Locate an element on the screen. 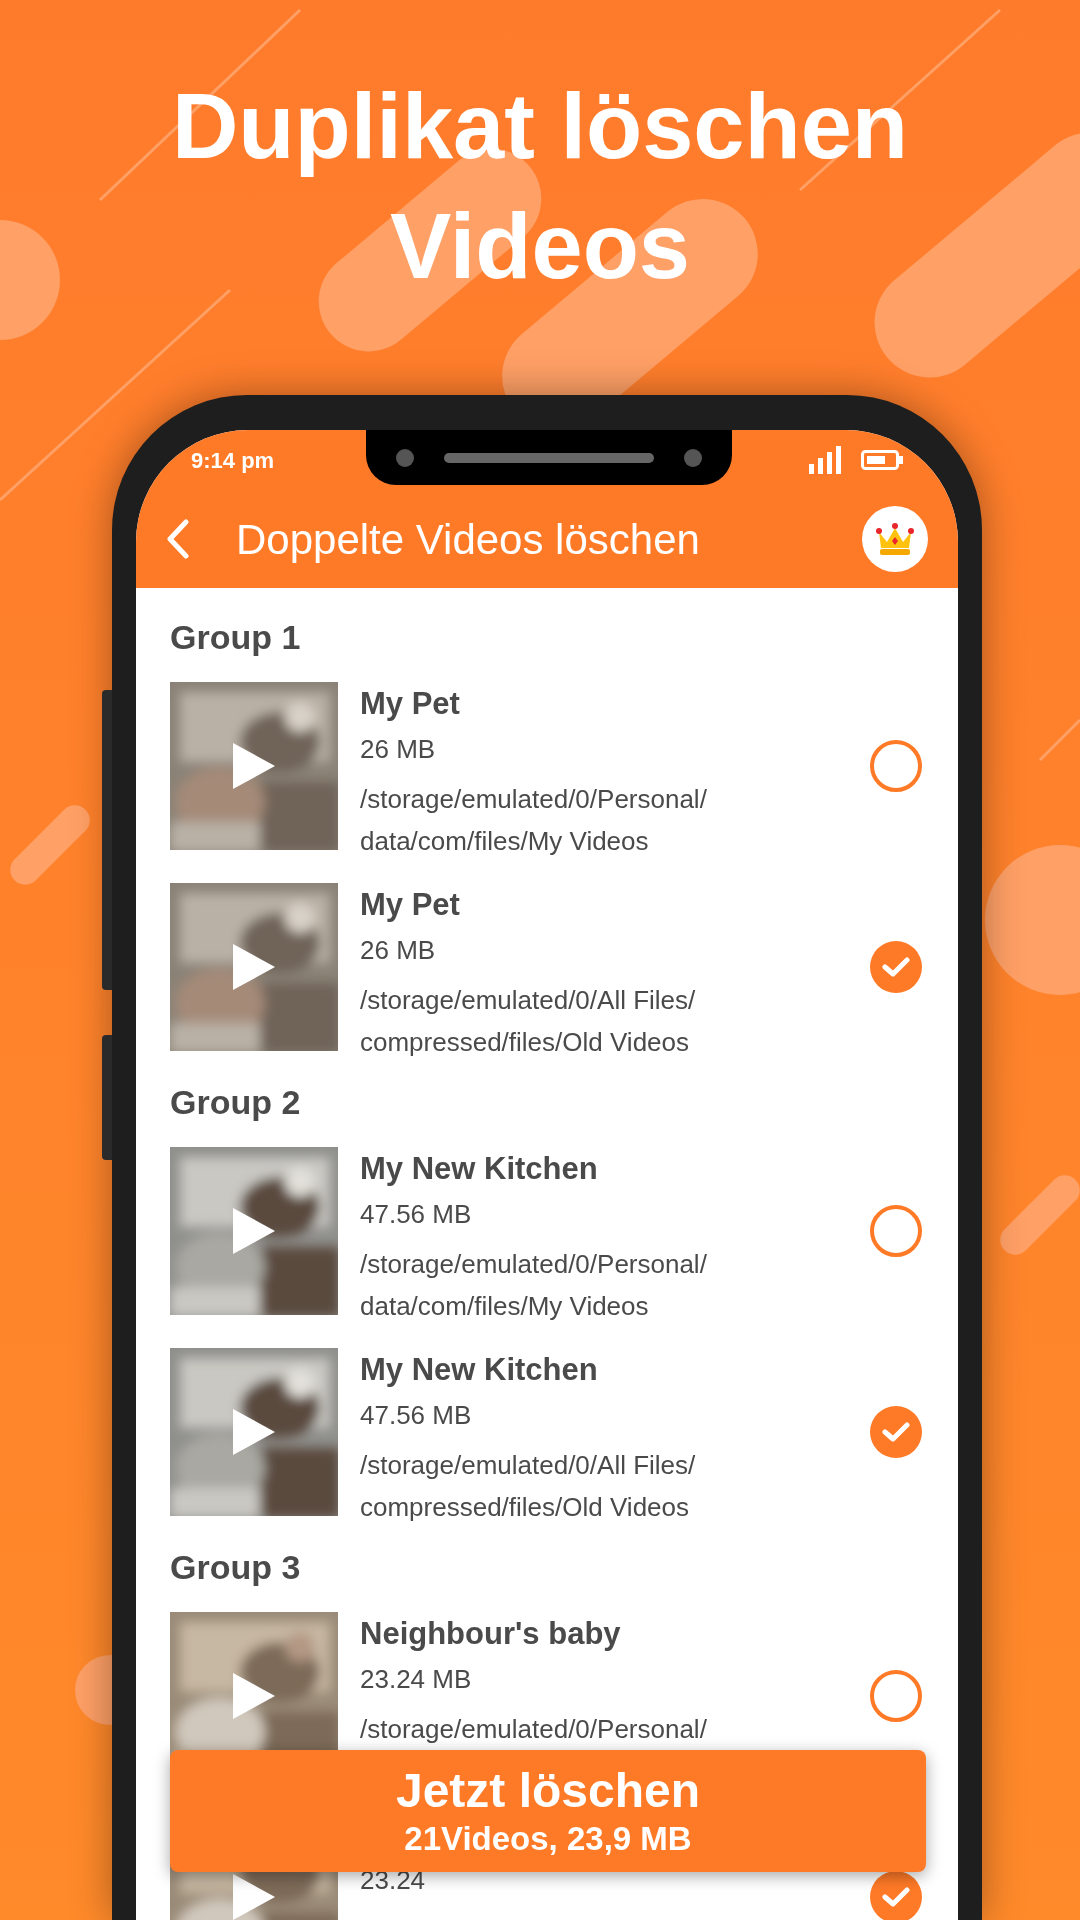 The image size is (1080, 1920). delete-button: Jetzt löschen 21Videos, 23,9 MB is located at coordinates (548, 1811).